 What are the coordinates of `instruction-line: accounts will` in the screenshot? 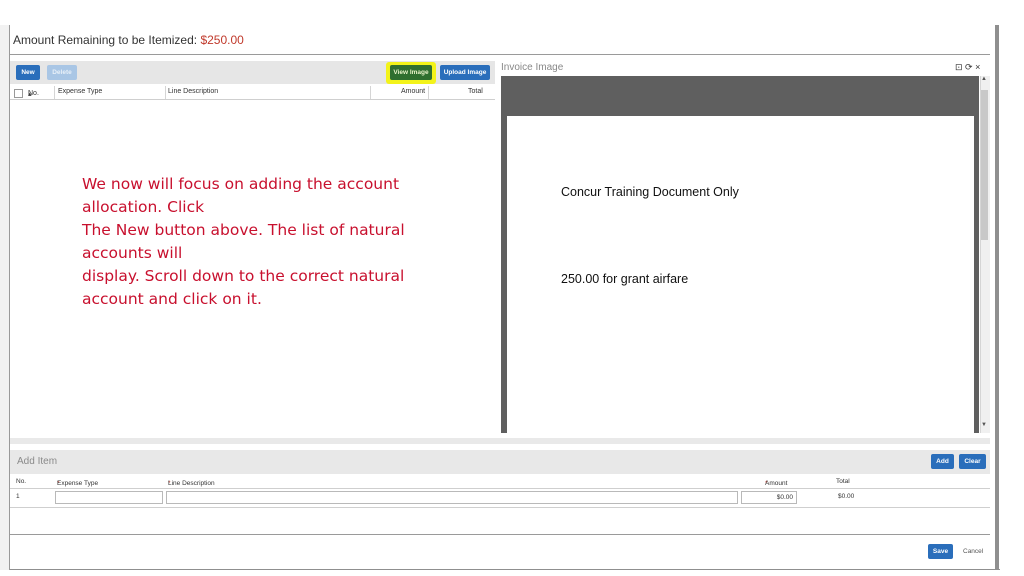 It's located at (132, 253).